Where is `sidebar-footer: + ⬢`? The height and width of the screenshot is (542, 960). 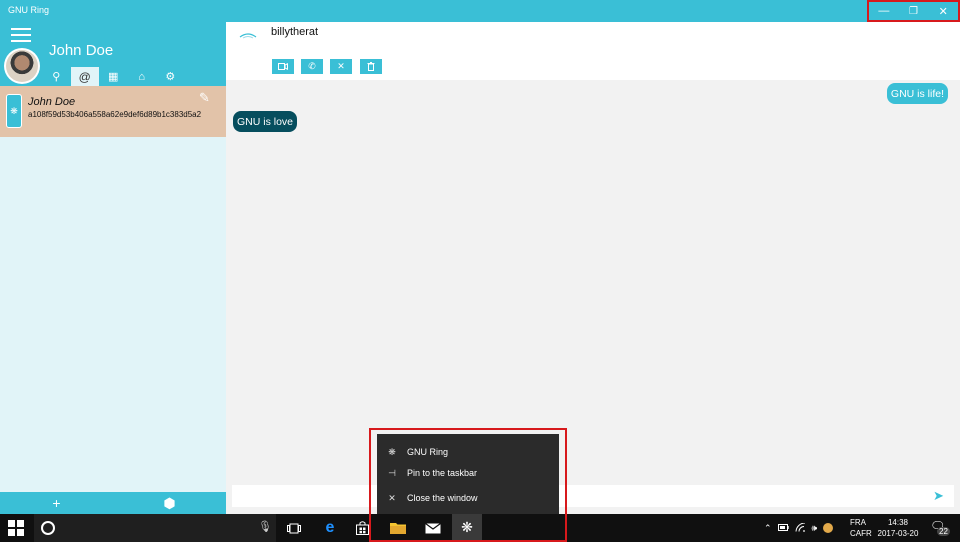 sidebar-footer: + ⬢ is located at coordinates (113, 503).